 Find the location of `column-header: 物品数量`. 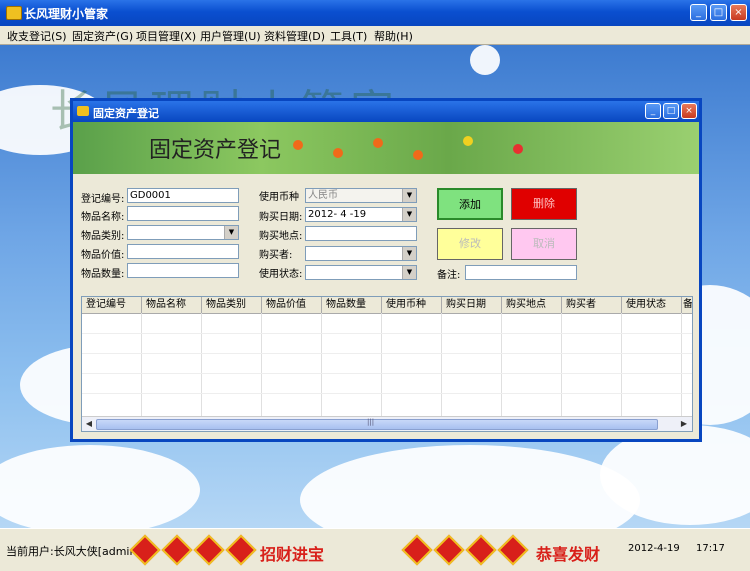

column-header: 物品数量 is located at coordinates (352, 305).